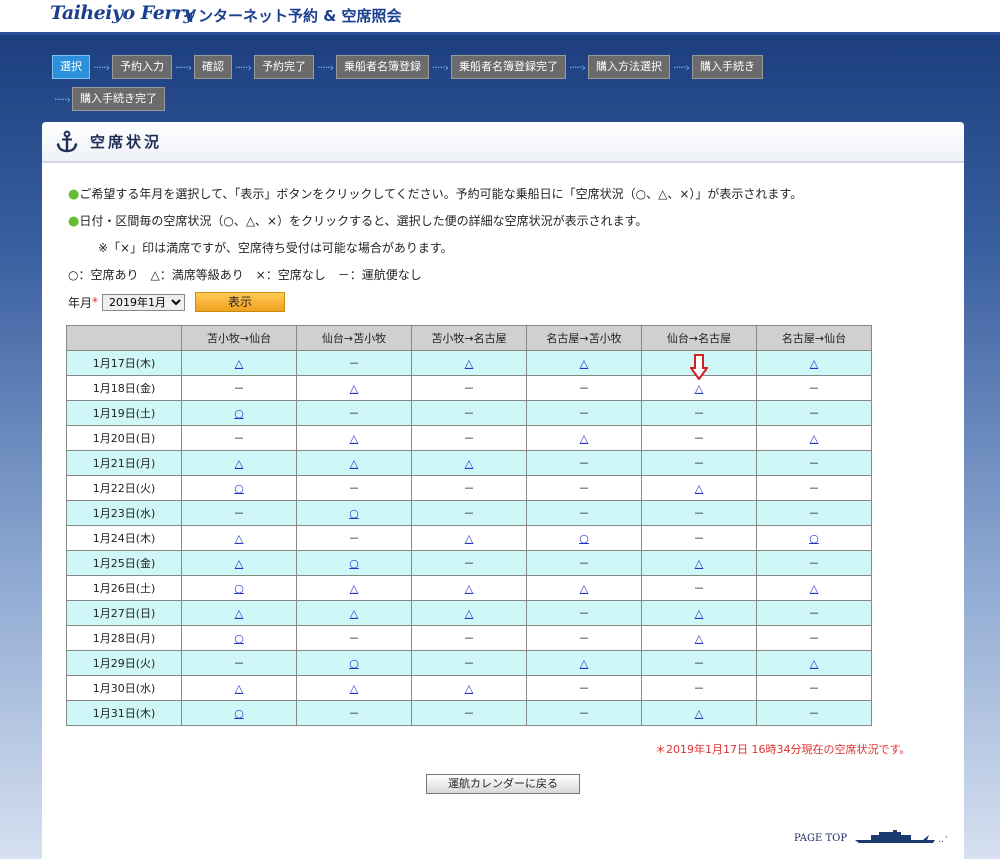 This screenshot has width=1000, height=859. Describe the element at coordinates (124, 413) in the screenshot. I see `date-cell: 1月19日(土)` at that location.